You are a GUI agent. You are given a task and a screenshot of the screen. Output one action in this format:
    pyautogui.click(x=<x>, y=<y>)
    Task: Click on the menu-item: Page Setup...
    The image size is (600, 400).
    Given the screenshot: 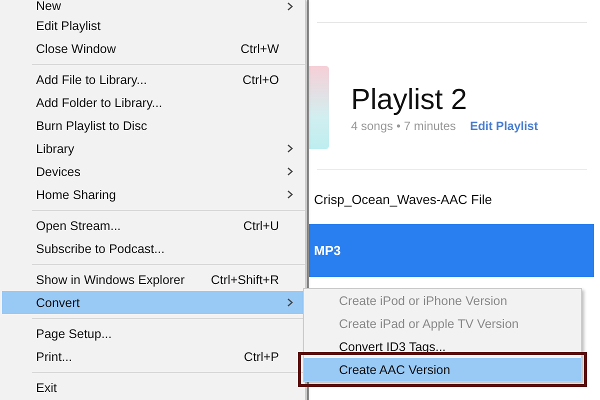 What is the action you would take?
    pyautogui.click(x=152, y=333)
    